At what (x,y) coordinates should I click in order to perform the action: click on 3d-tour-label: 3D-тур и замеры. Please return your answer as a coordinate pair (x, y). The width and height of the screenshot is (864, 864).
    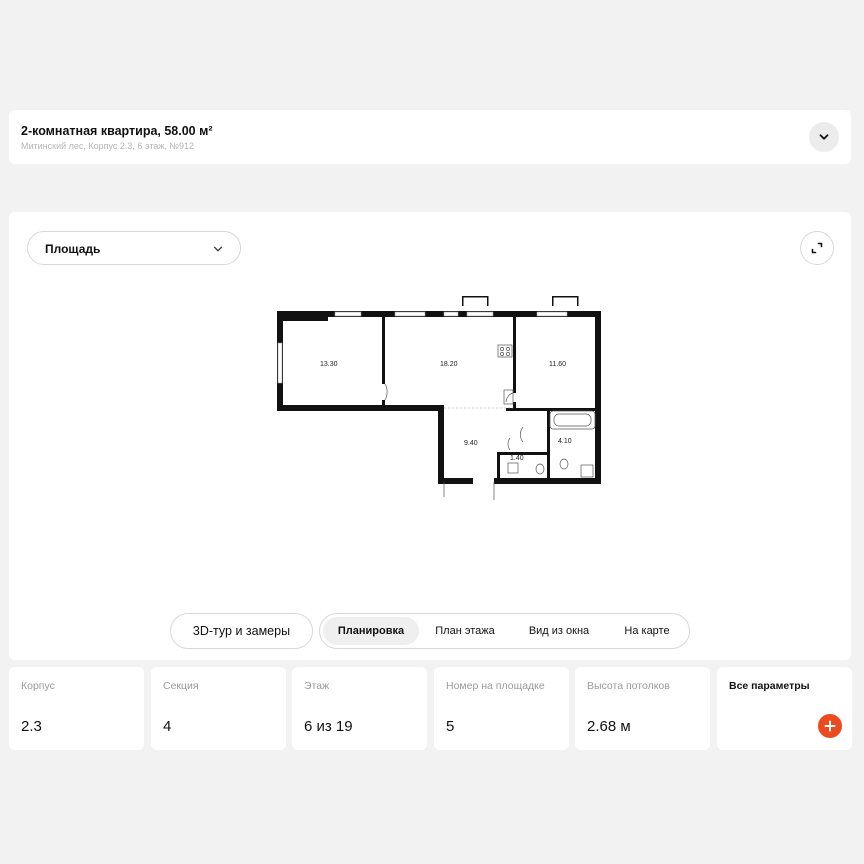
    Looking at the image, I should click on (241, 631).